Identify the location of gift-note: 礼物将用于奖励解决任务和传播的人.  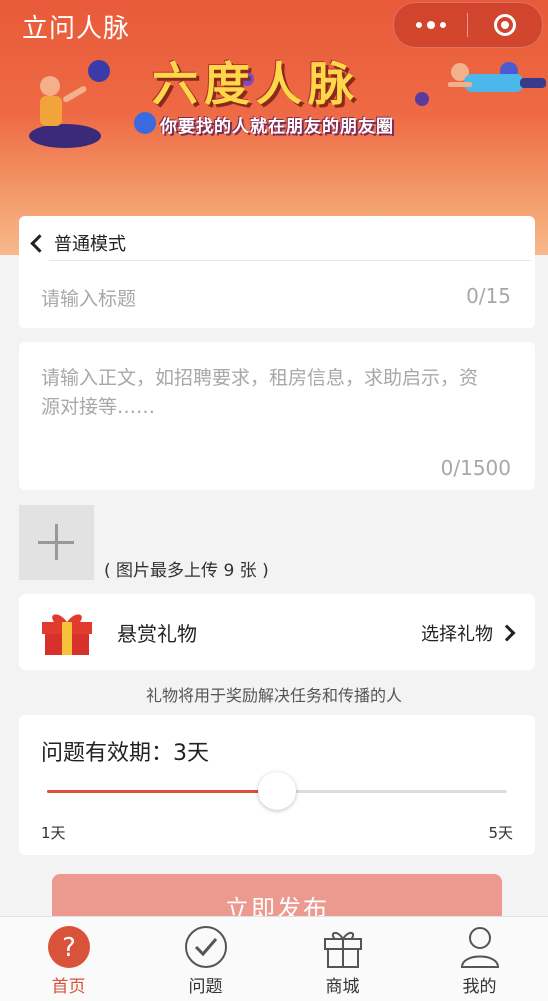
(273, 695).